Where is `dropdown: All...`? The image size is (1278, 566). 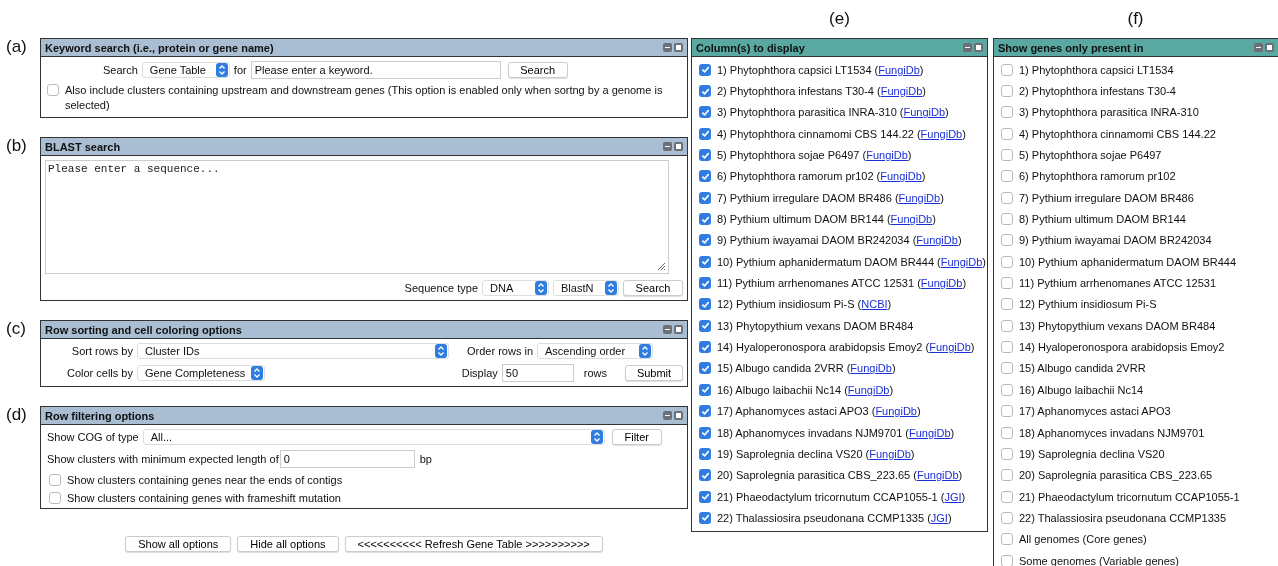
dropdown: All... is located at coordinates (373, 437).